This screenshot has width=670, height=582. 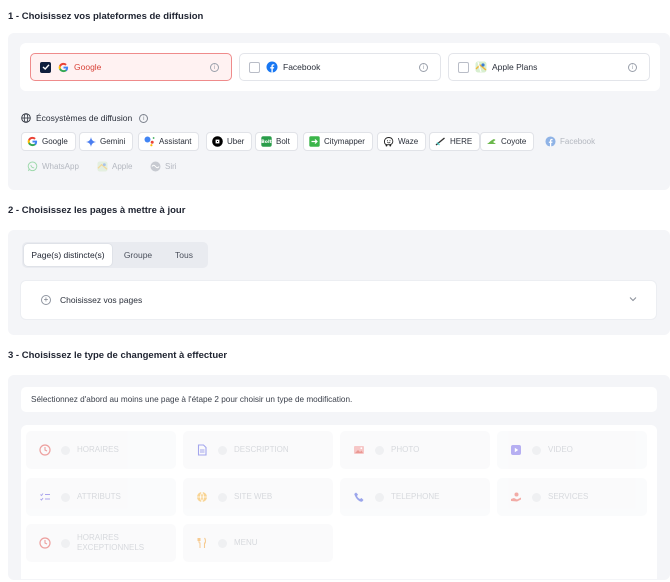 I want to click on ecosystem-chip-coyote: Coyote, so click(x=507, y=141).